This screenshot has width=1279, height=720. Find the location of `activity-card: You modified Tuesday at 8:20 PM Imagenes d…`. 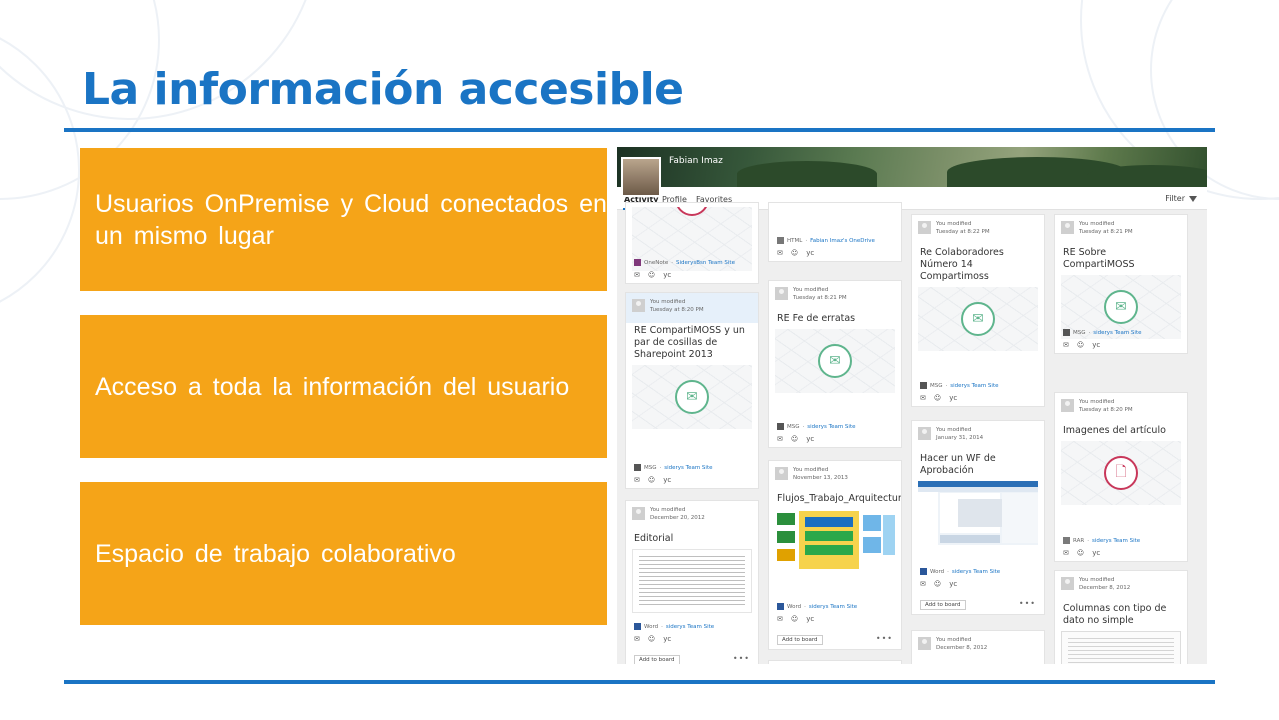

activity-card: You modified Tuesday at 8:20 PM Imagenes d… is located at coordinates (1121, 477).